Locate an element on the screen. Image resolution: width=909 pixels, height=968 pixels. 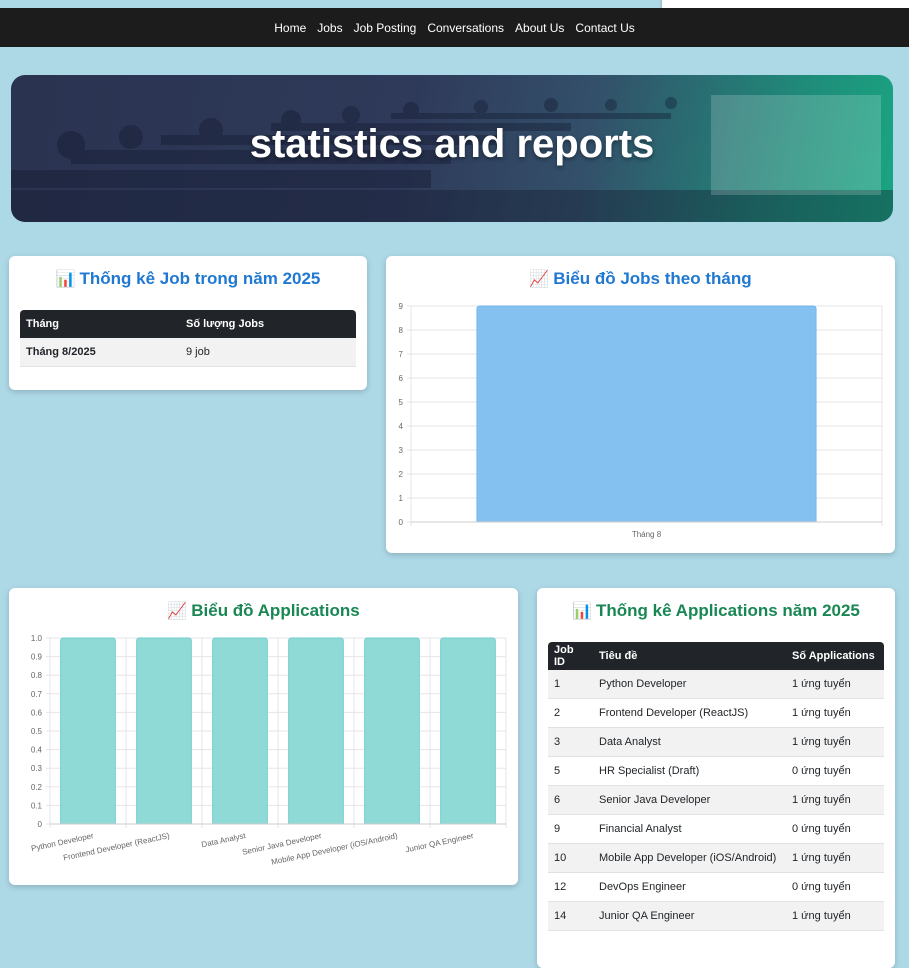
table-row: 6 Senior Java Developer 1 ứng tuyển is located at coordinates (716, 800).